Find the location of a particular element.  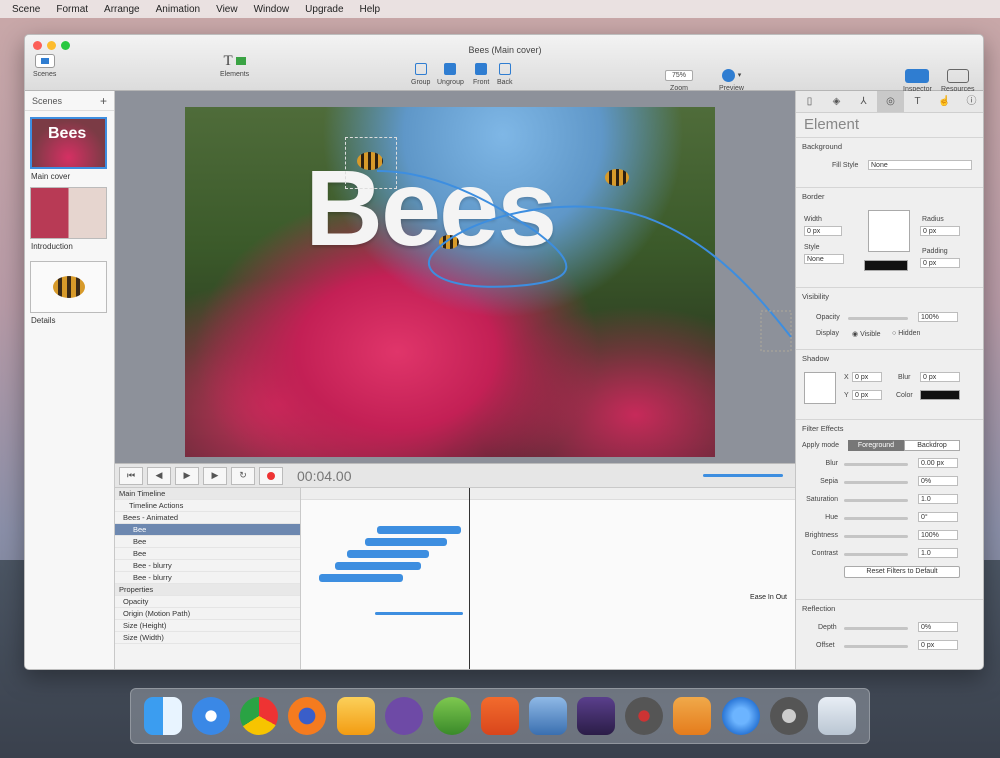

safari-icon is located at coordinates (211, 716).